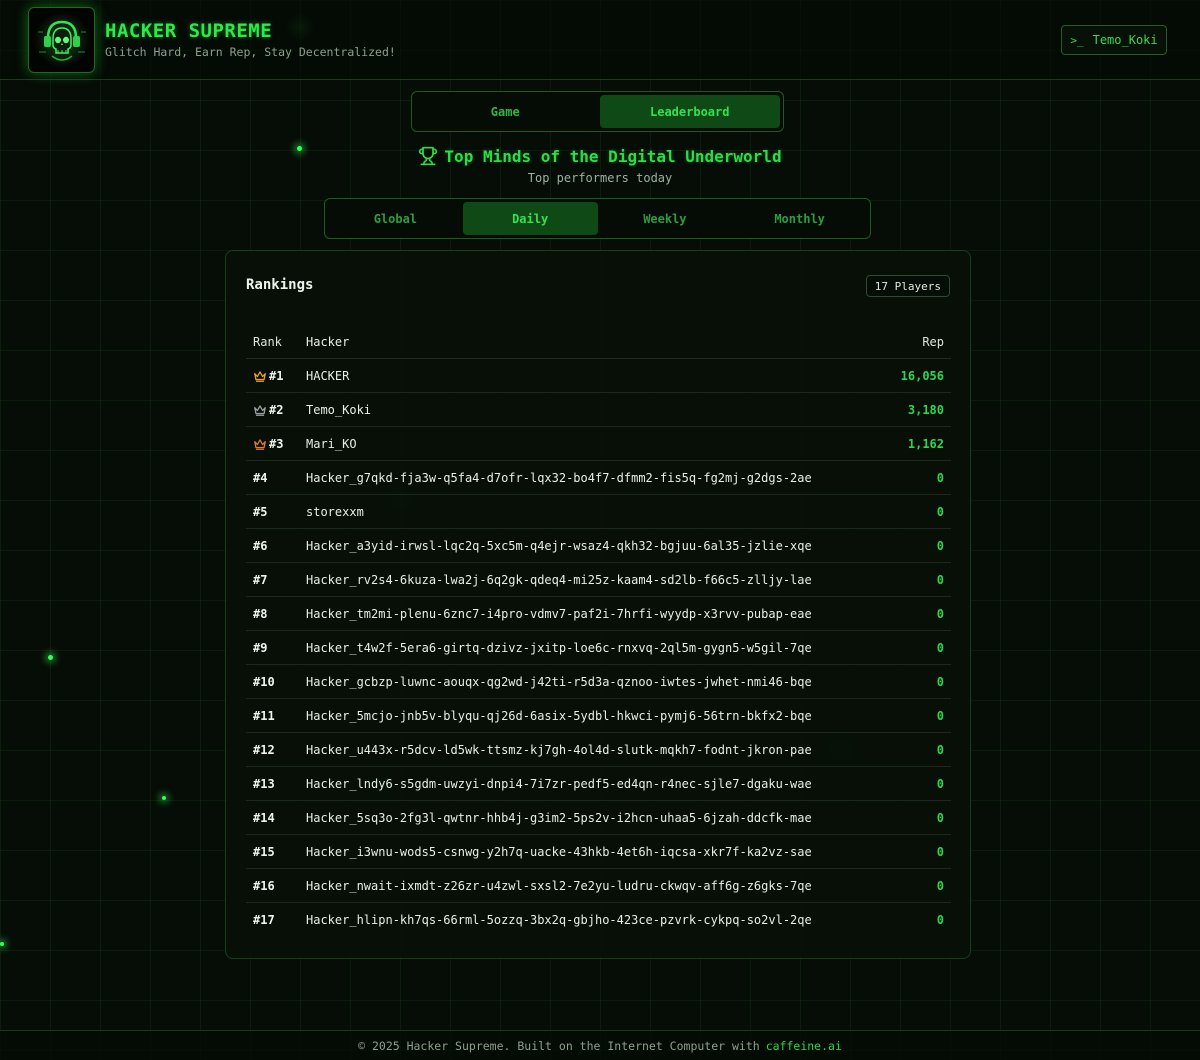 The image size is (1200, 1060). What do you see at coordinates (505, 111) in the screenshot?
I see `tab-game: Game` at bounding box center [505, 111].